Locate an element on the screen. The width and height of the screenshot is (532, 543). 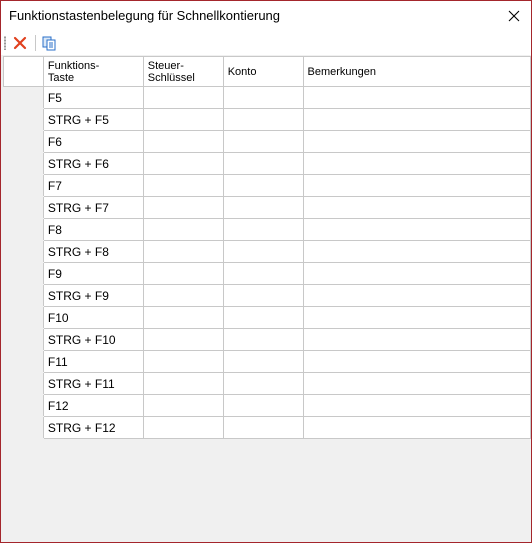
cell-funktionstaste: F9 is located at coordinates (93, 273).